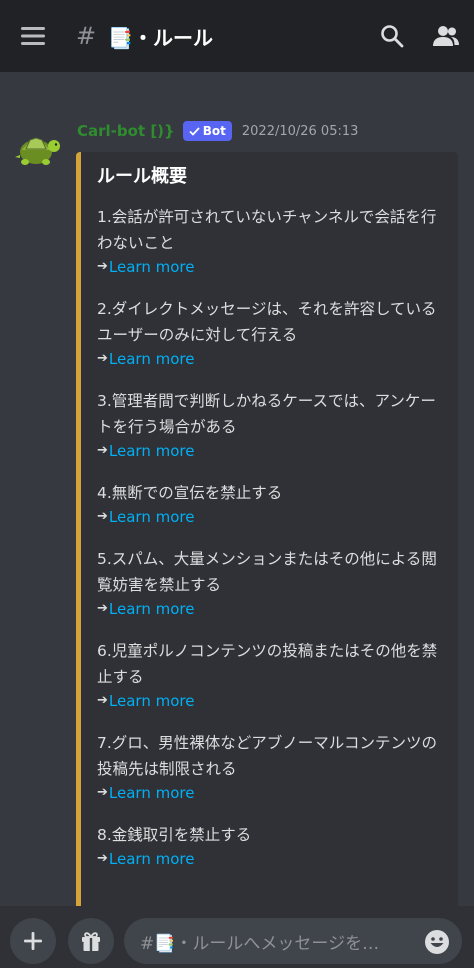 The width and height of the screenshot is (474, 968). Describe the element at coordinates (194, 131) in the screenshot. I see `checkmark-icon` at that location.